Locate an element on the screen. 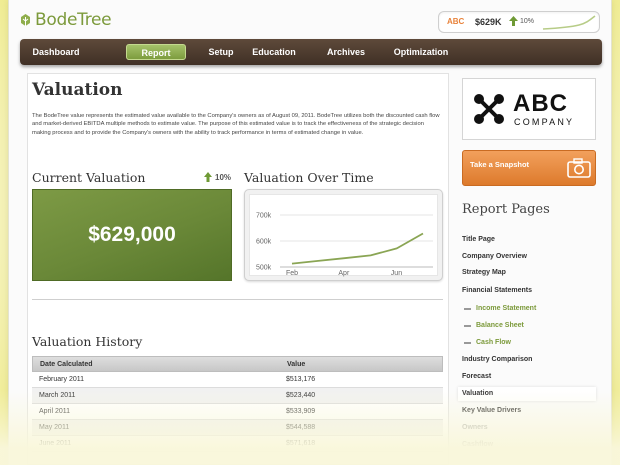 The image size is (620, 465). y-tick-label: 600k is located at coordinates (264, 242).